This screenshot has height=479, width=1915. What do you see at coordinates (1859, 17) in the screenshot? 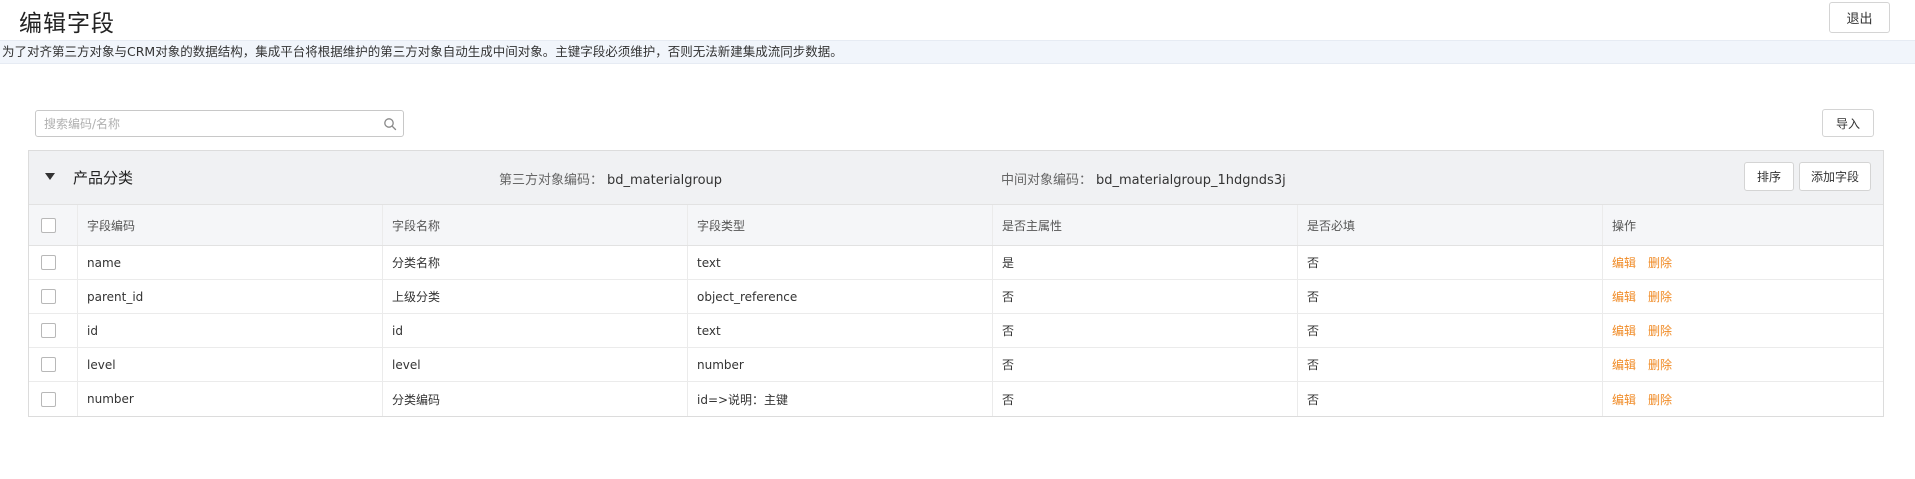
I see `exit-button: 退出` at bounding box center [1859, 17].